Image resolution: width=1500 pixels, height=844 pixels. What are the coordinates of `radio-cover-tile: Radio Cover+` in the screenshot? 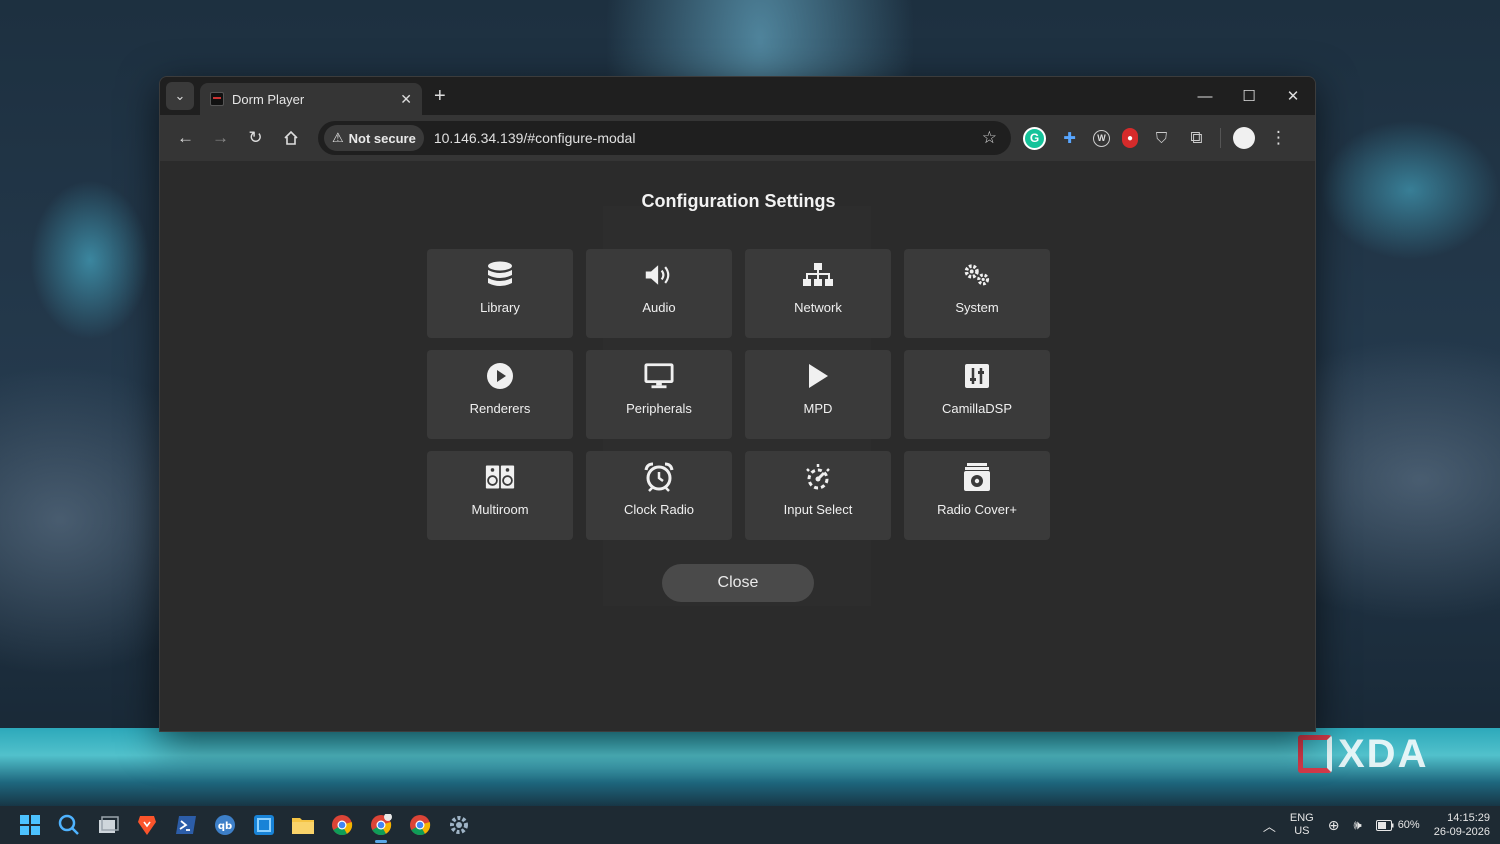 It's located at (977, 495).